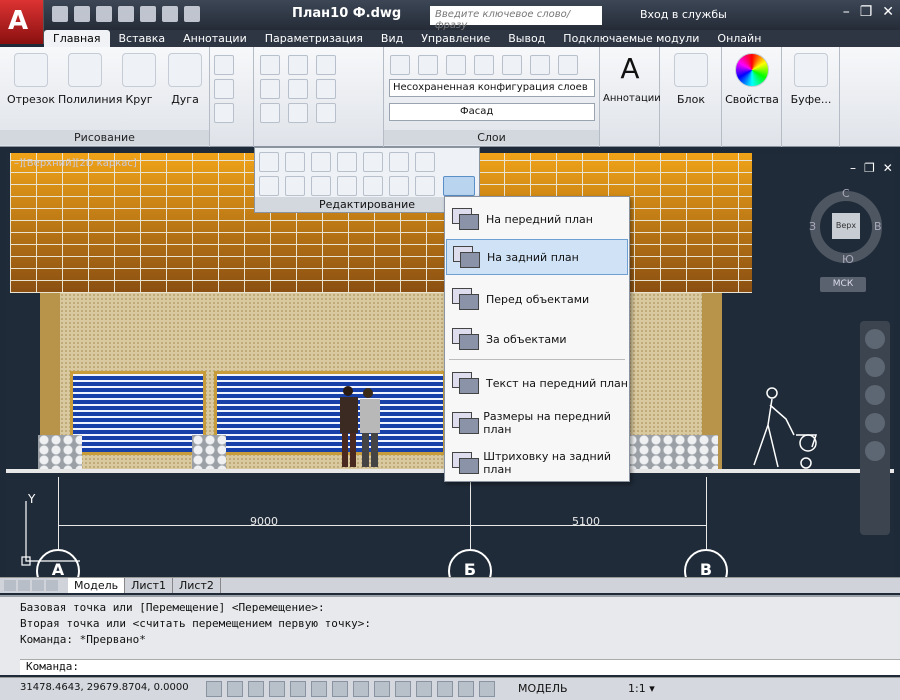 The width and height of the screenshot is (900, 700). What do you see at coordinates (843, 284) in the screenshot?
I see `ucs-menu: МСК` at bounding box center [843, 284].